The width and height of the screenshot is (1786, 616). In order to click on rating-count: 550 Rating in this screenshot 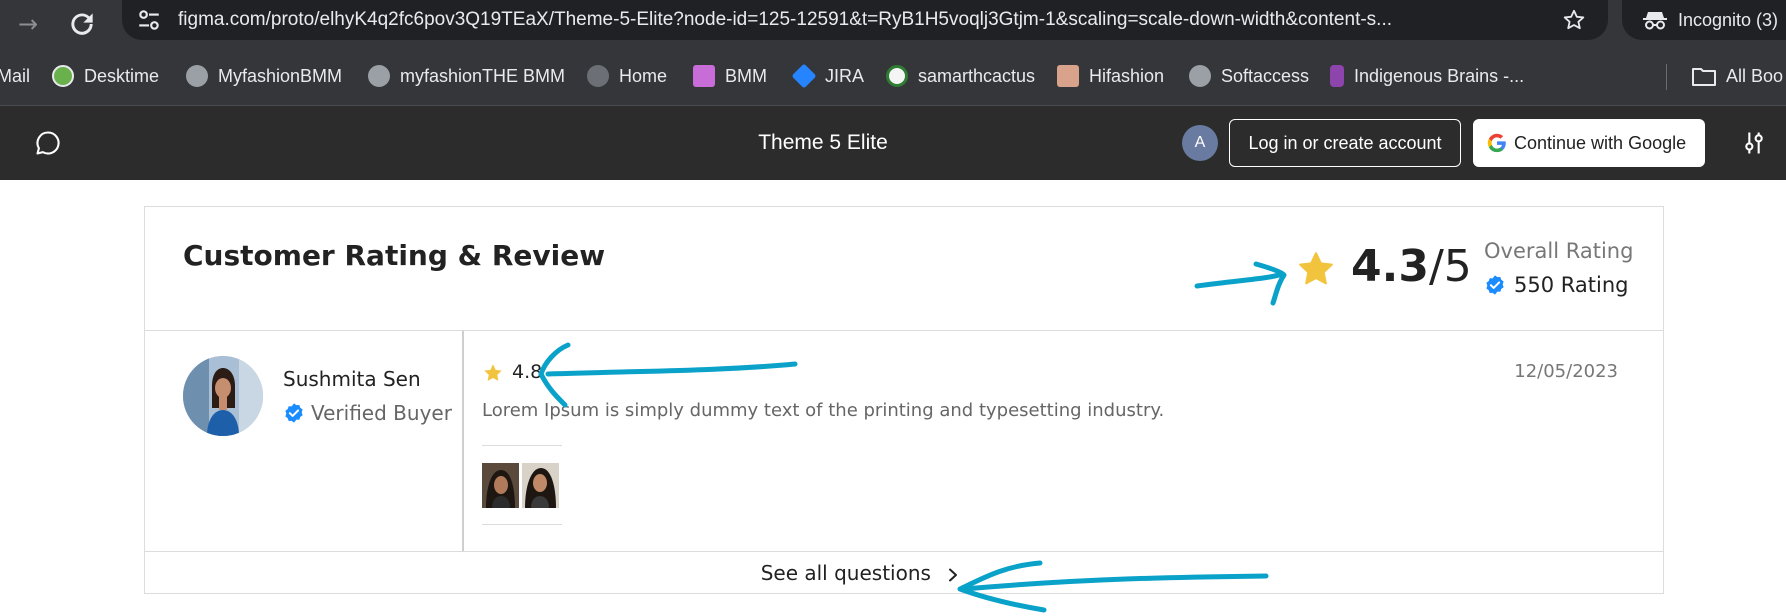, I will do `click(1556, 285)`.